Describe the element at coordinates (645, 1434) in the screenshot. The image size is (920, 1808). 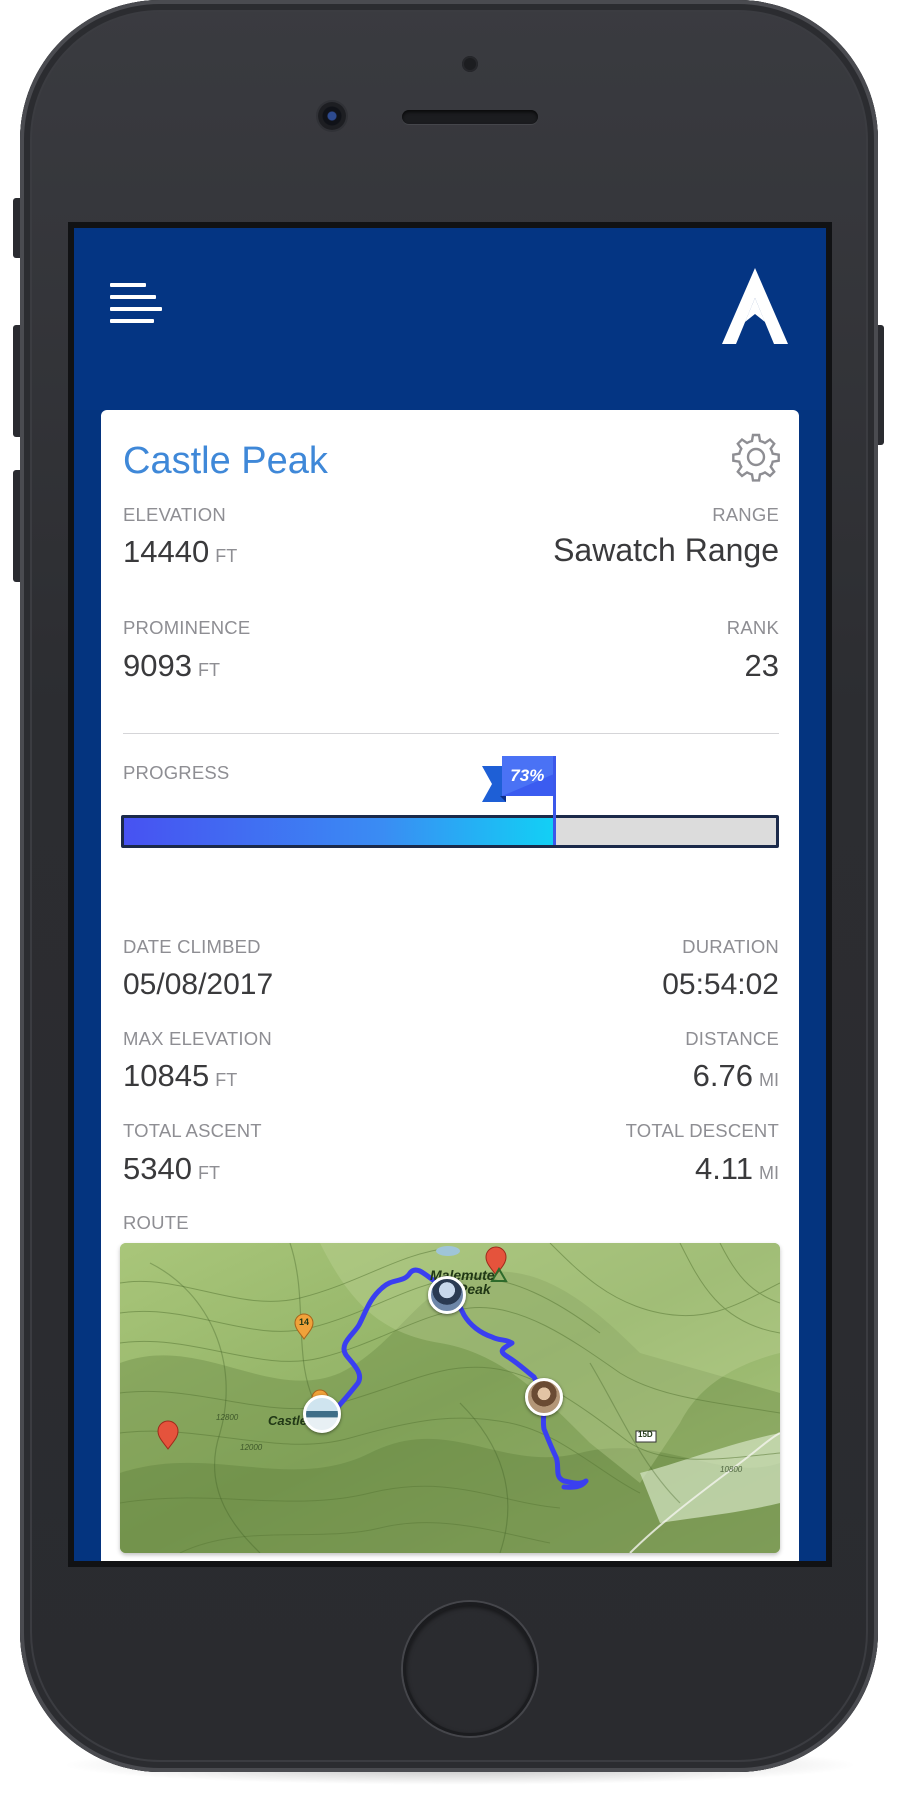
I see `map-label-route-sign: 15D` at that location.